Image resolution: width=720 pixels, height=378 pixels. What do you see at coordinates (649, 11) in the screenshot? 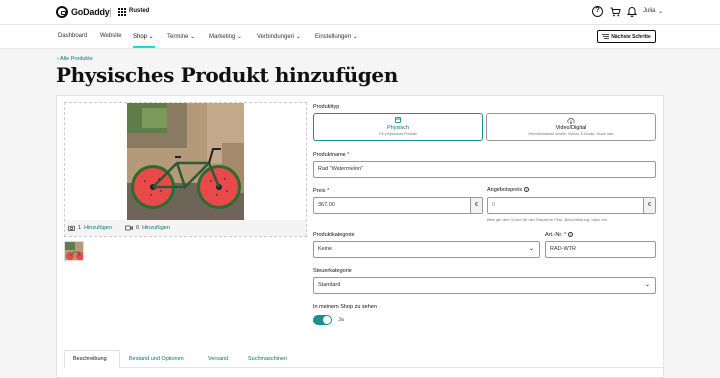
I see `user-menu: Julia` at bounding box center [649, 11].